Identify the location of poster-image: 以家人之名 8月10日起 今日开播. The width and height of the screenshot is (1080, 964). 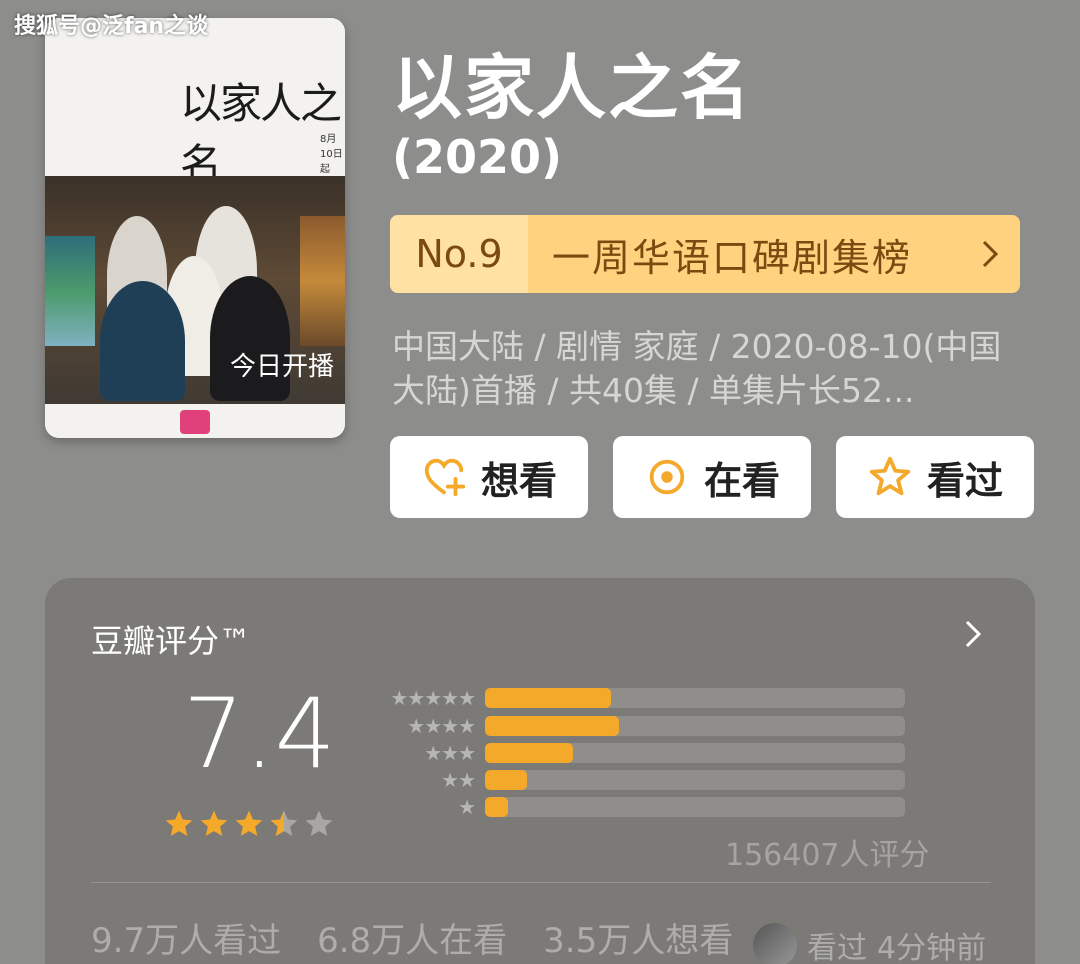
(195, 228).